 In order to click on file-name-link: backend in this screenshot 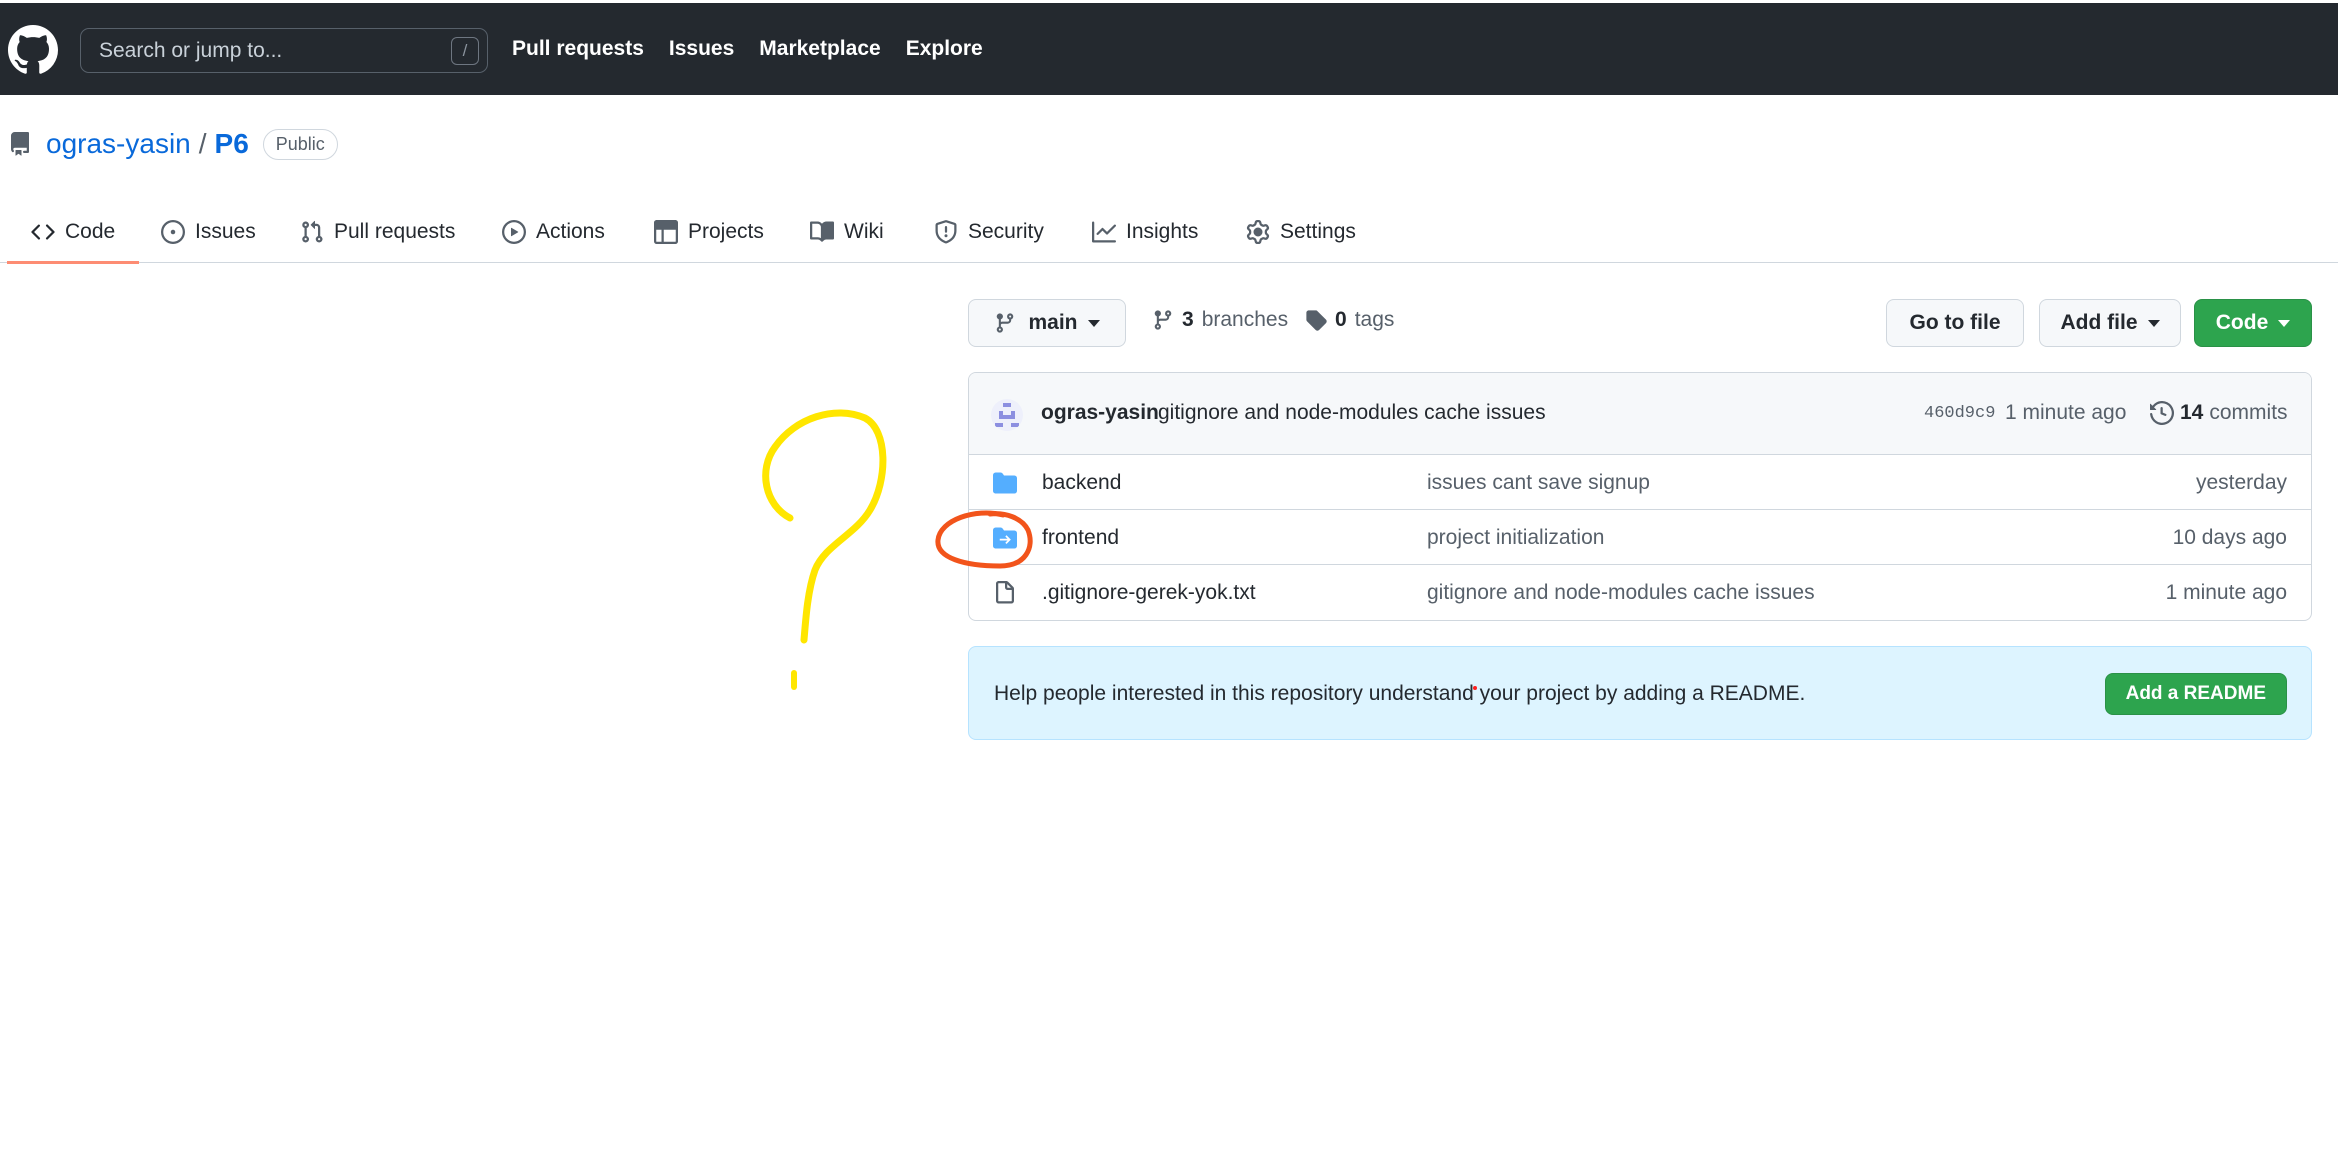, I will do `click(1081, 483)`.